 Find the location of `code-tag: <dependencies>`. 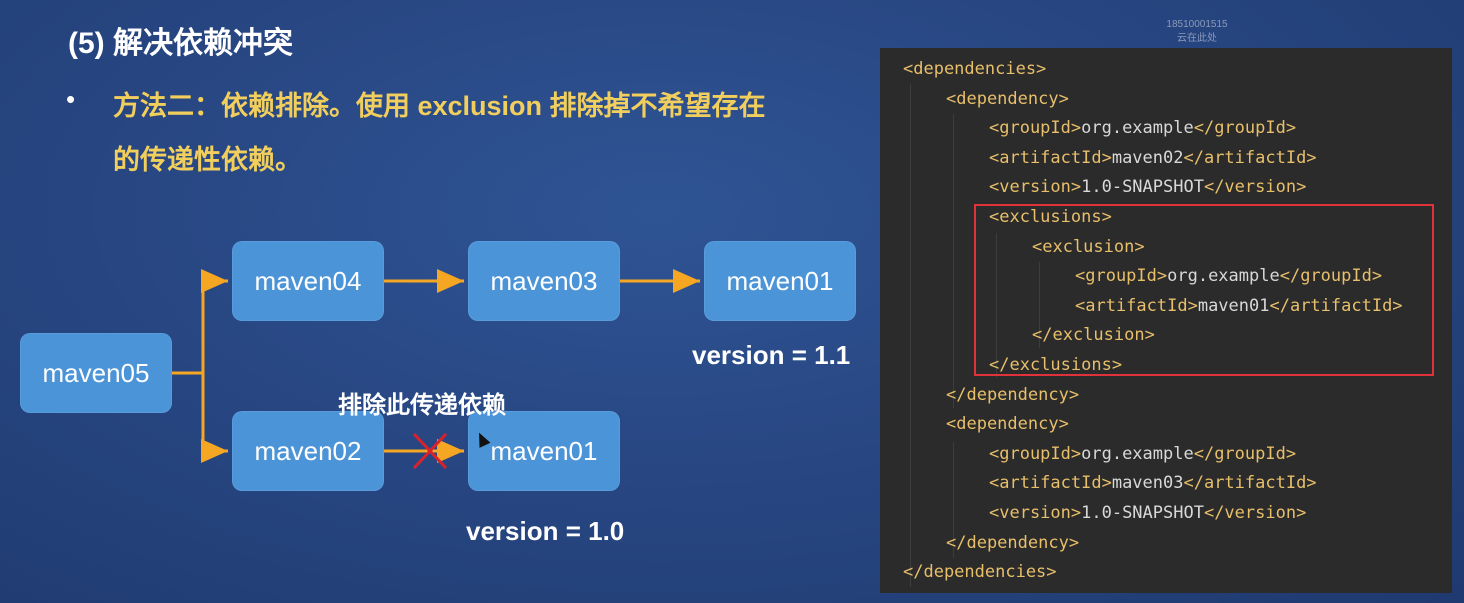

code-tag: <dependencies> is located at coordinates (975, 69).